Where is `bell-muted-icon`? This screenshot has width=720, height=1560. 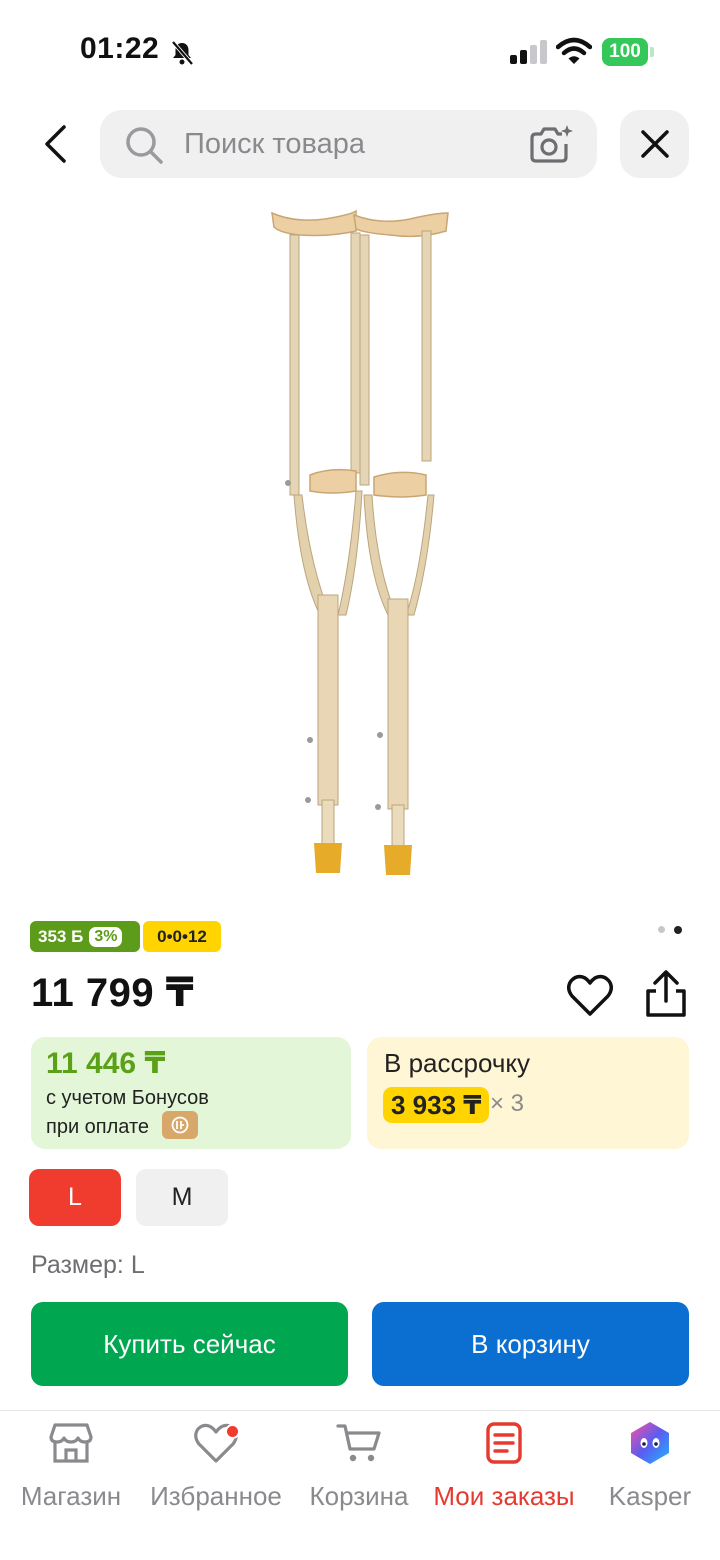 bell-muted-icon is located at coordinates (182, 53).